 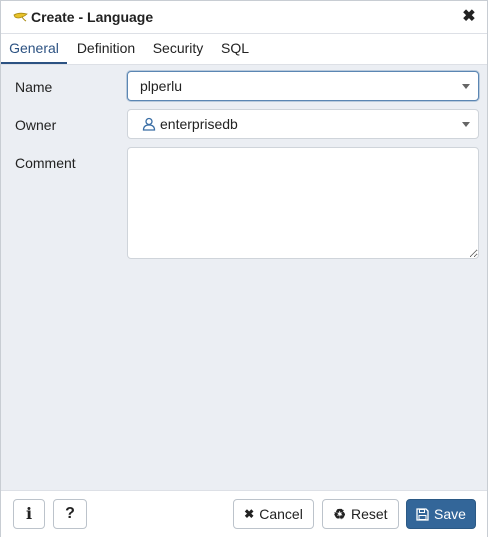 What do you see at coordinates (106, 49) in the screenshot?
I see `tab-definition: Definition` at bounding box center [106, 49].